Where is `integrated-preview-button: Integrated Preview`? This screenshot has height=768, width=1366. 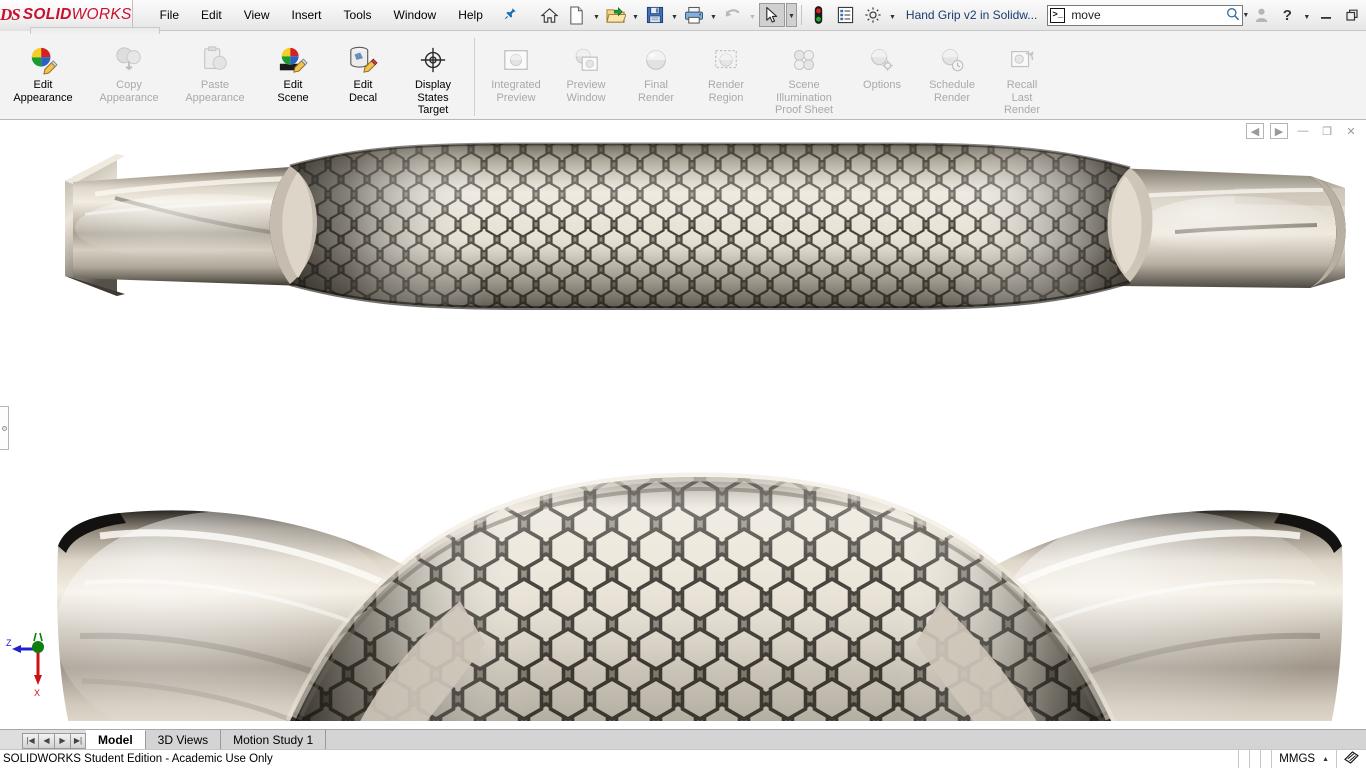
integrated-preview-button: Integrated Preview is located at coordinates (516, 76).